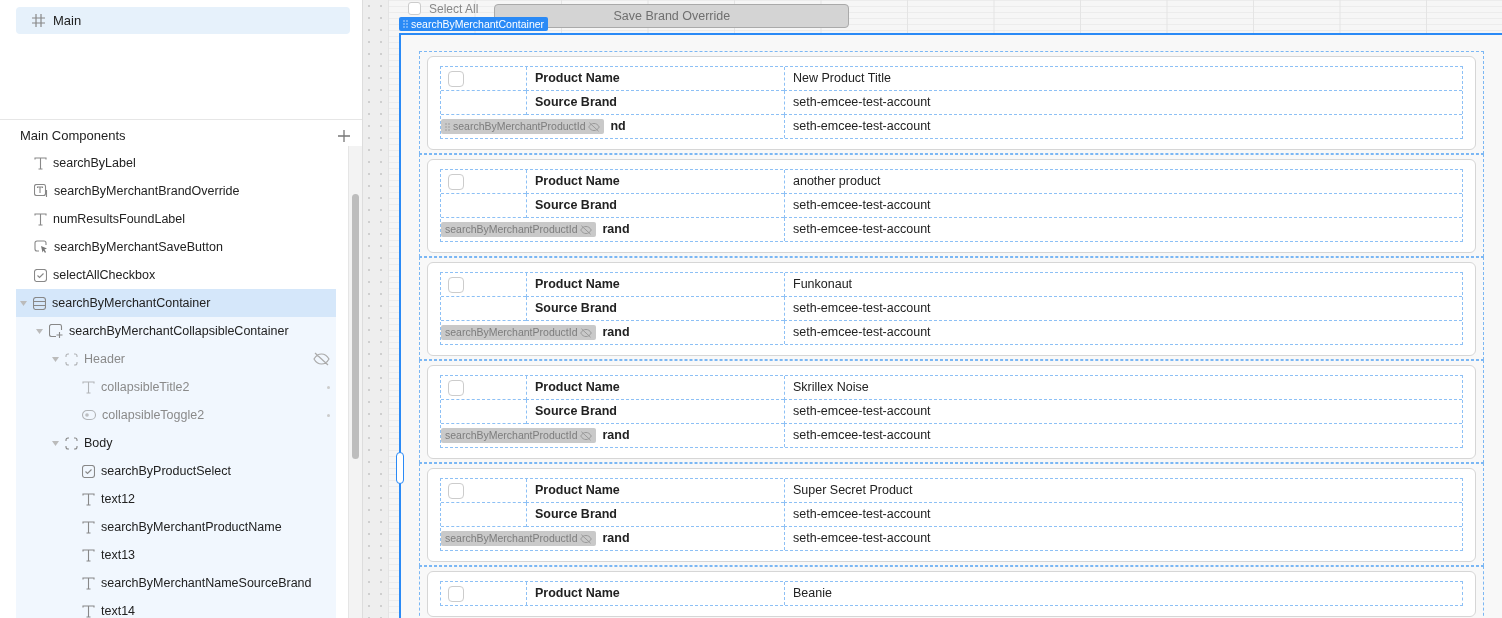  What do you see at coordinates (73, 136) in the screenshot?
I see `section-title: Main Components` at bounding box center [73, 136].